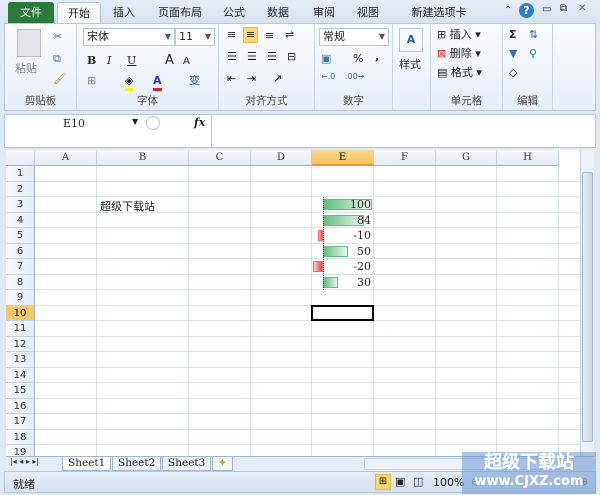 This screenshot has width=600, height=495. Describe the element at coordinates (20, 391) in the screenshot. I see `row-header-15: 15` at that location.